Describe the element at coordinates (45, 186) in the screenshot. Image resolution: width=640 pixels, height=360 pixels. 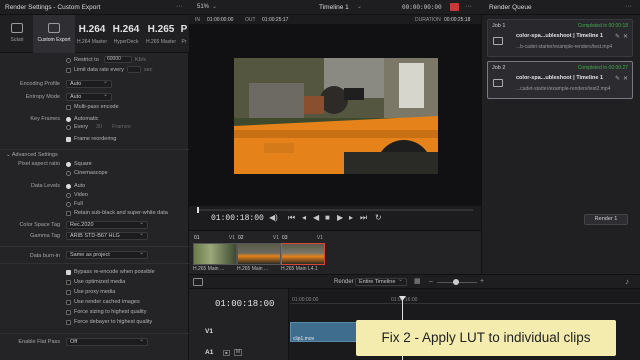
I see `data-levels-label: Data Levels` at that location.